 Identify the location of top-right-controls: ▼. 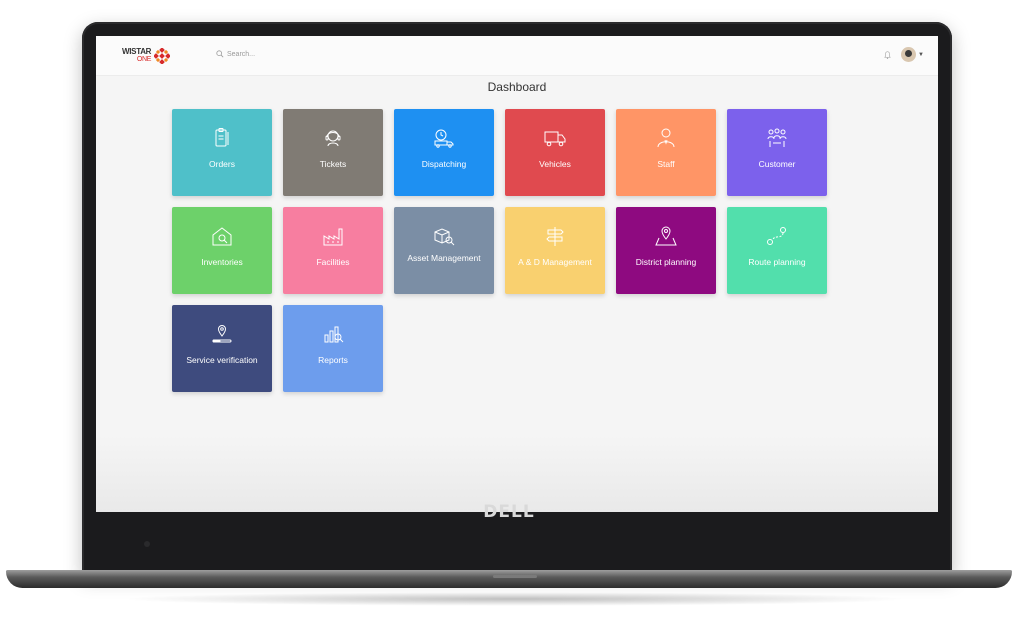
(904, 54).